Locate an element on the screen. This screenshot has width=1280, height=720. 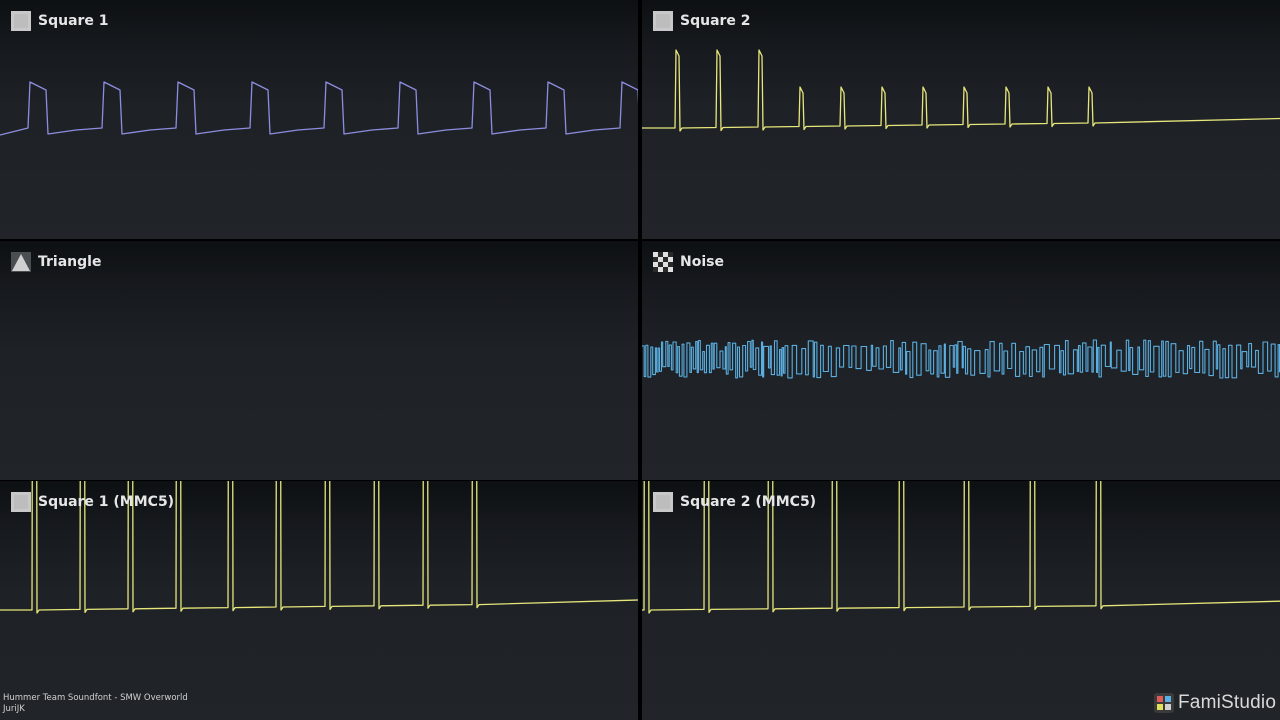
channel-title: Square 2 is located at coordinates (715, 21).